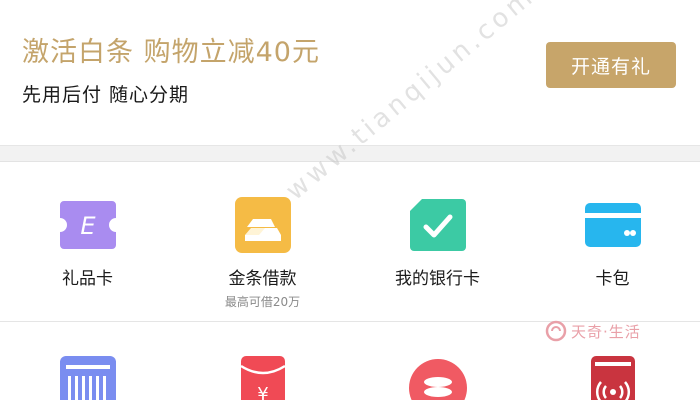 Image resolution: width=700 pixels, height=400 pixels. Describe the element at coordinates (262, 225) in the screenshot. I see `gold-bars-icon` at that location.